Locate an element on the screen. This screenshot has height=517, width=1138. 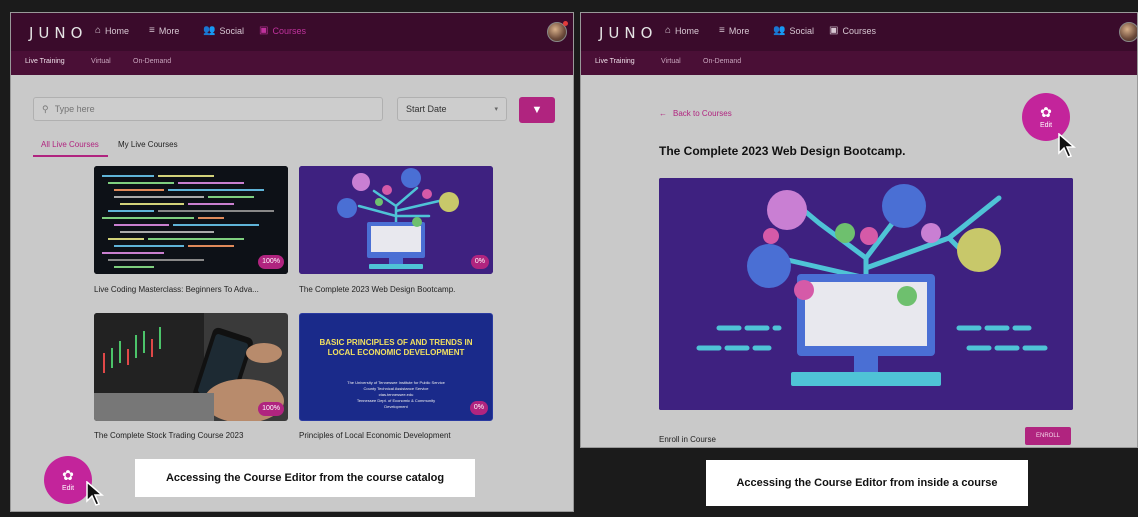
filter-icon: ▼ is located at coordinates (537, 110).